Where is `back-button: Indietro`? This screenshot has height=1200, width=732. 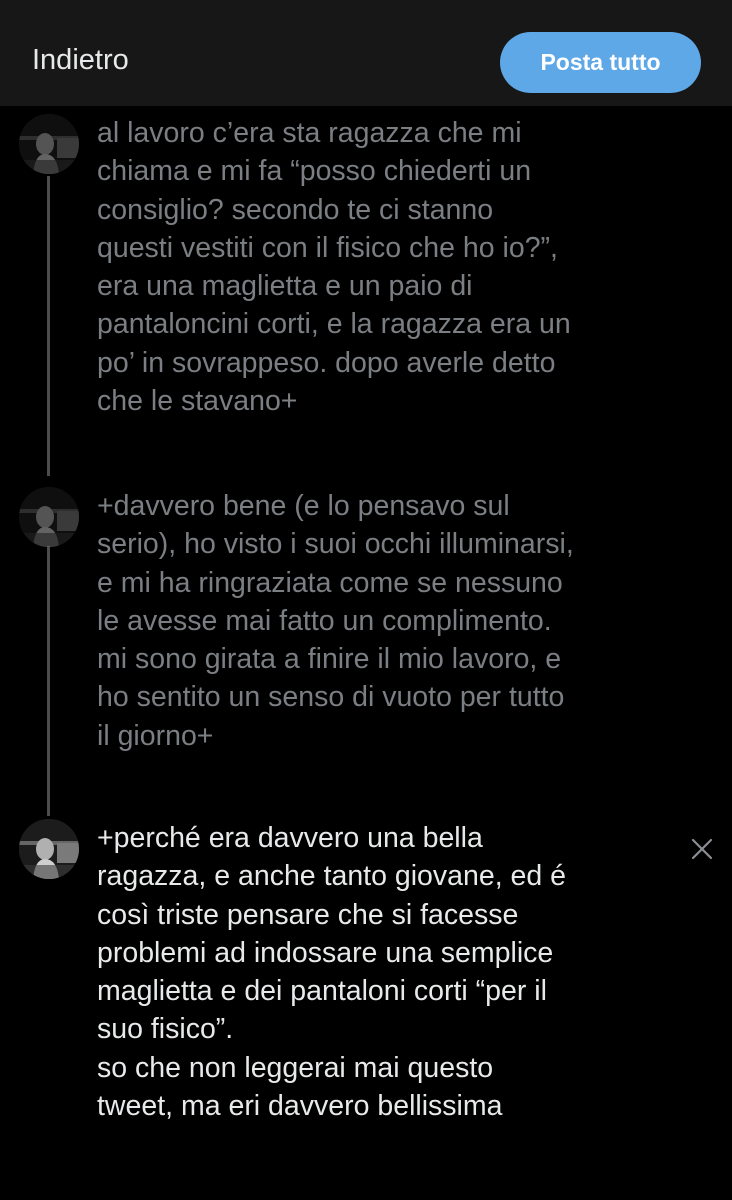
back-button: Indietro is located at coordinates (80, 60).